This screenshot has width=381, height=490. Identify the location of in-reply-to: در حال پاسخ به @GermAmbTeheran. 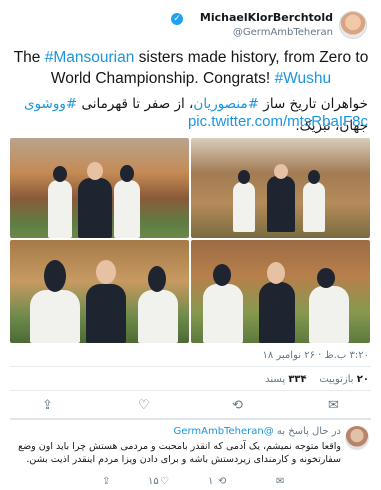
(257, 431).